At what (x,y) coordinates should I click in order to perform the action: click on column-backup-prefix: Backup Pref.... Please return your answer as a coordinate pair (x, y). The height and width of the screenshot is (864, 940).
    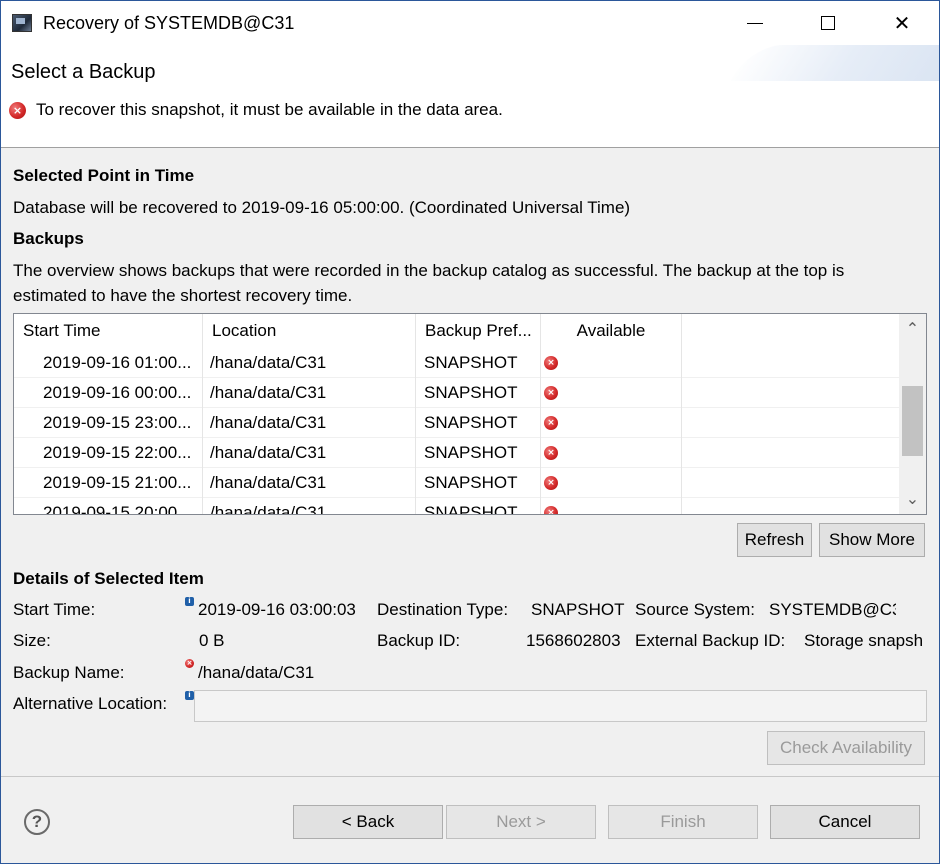
    Looking at the image, I should click on (478, 331).